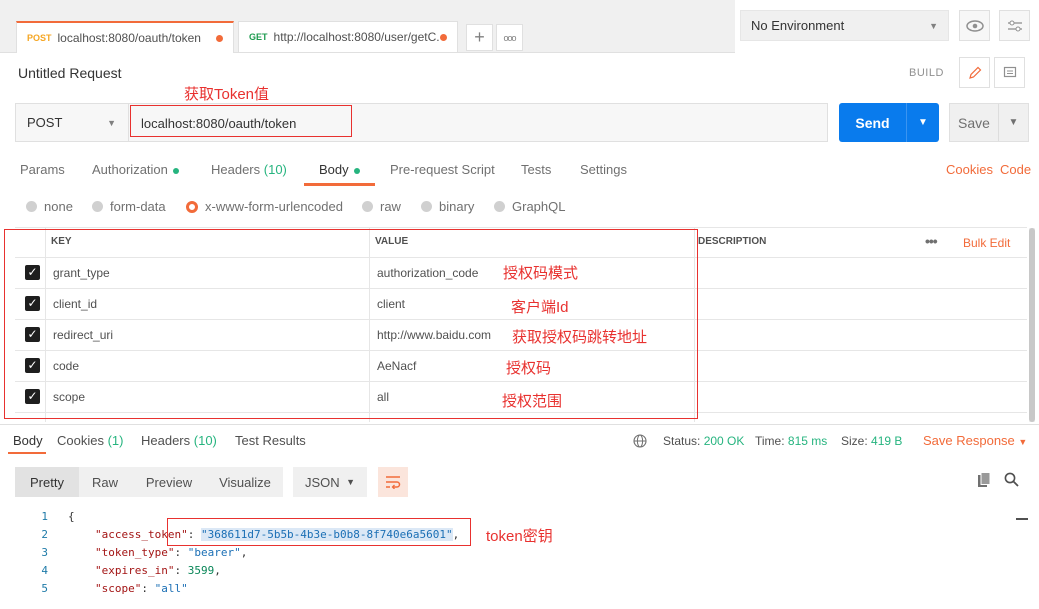 The height and width of the screenshot is (609, 1039). What do you see at coordinates (974, 25) in the screenshot?
I see `environment-quick-look-button` at bounding box center [974, 25].